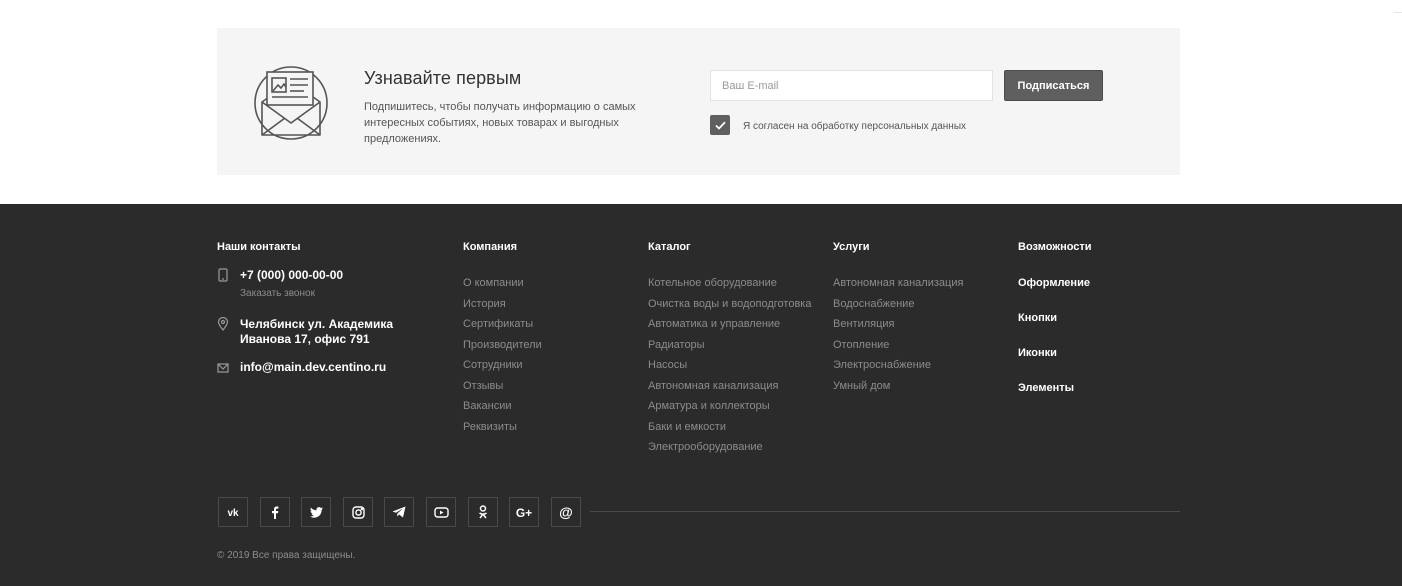  I want to click on features-link: Иконки, so click(1037, 353).